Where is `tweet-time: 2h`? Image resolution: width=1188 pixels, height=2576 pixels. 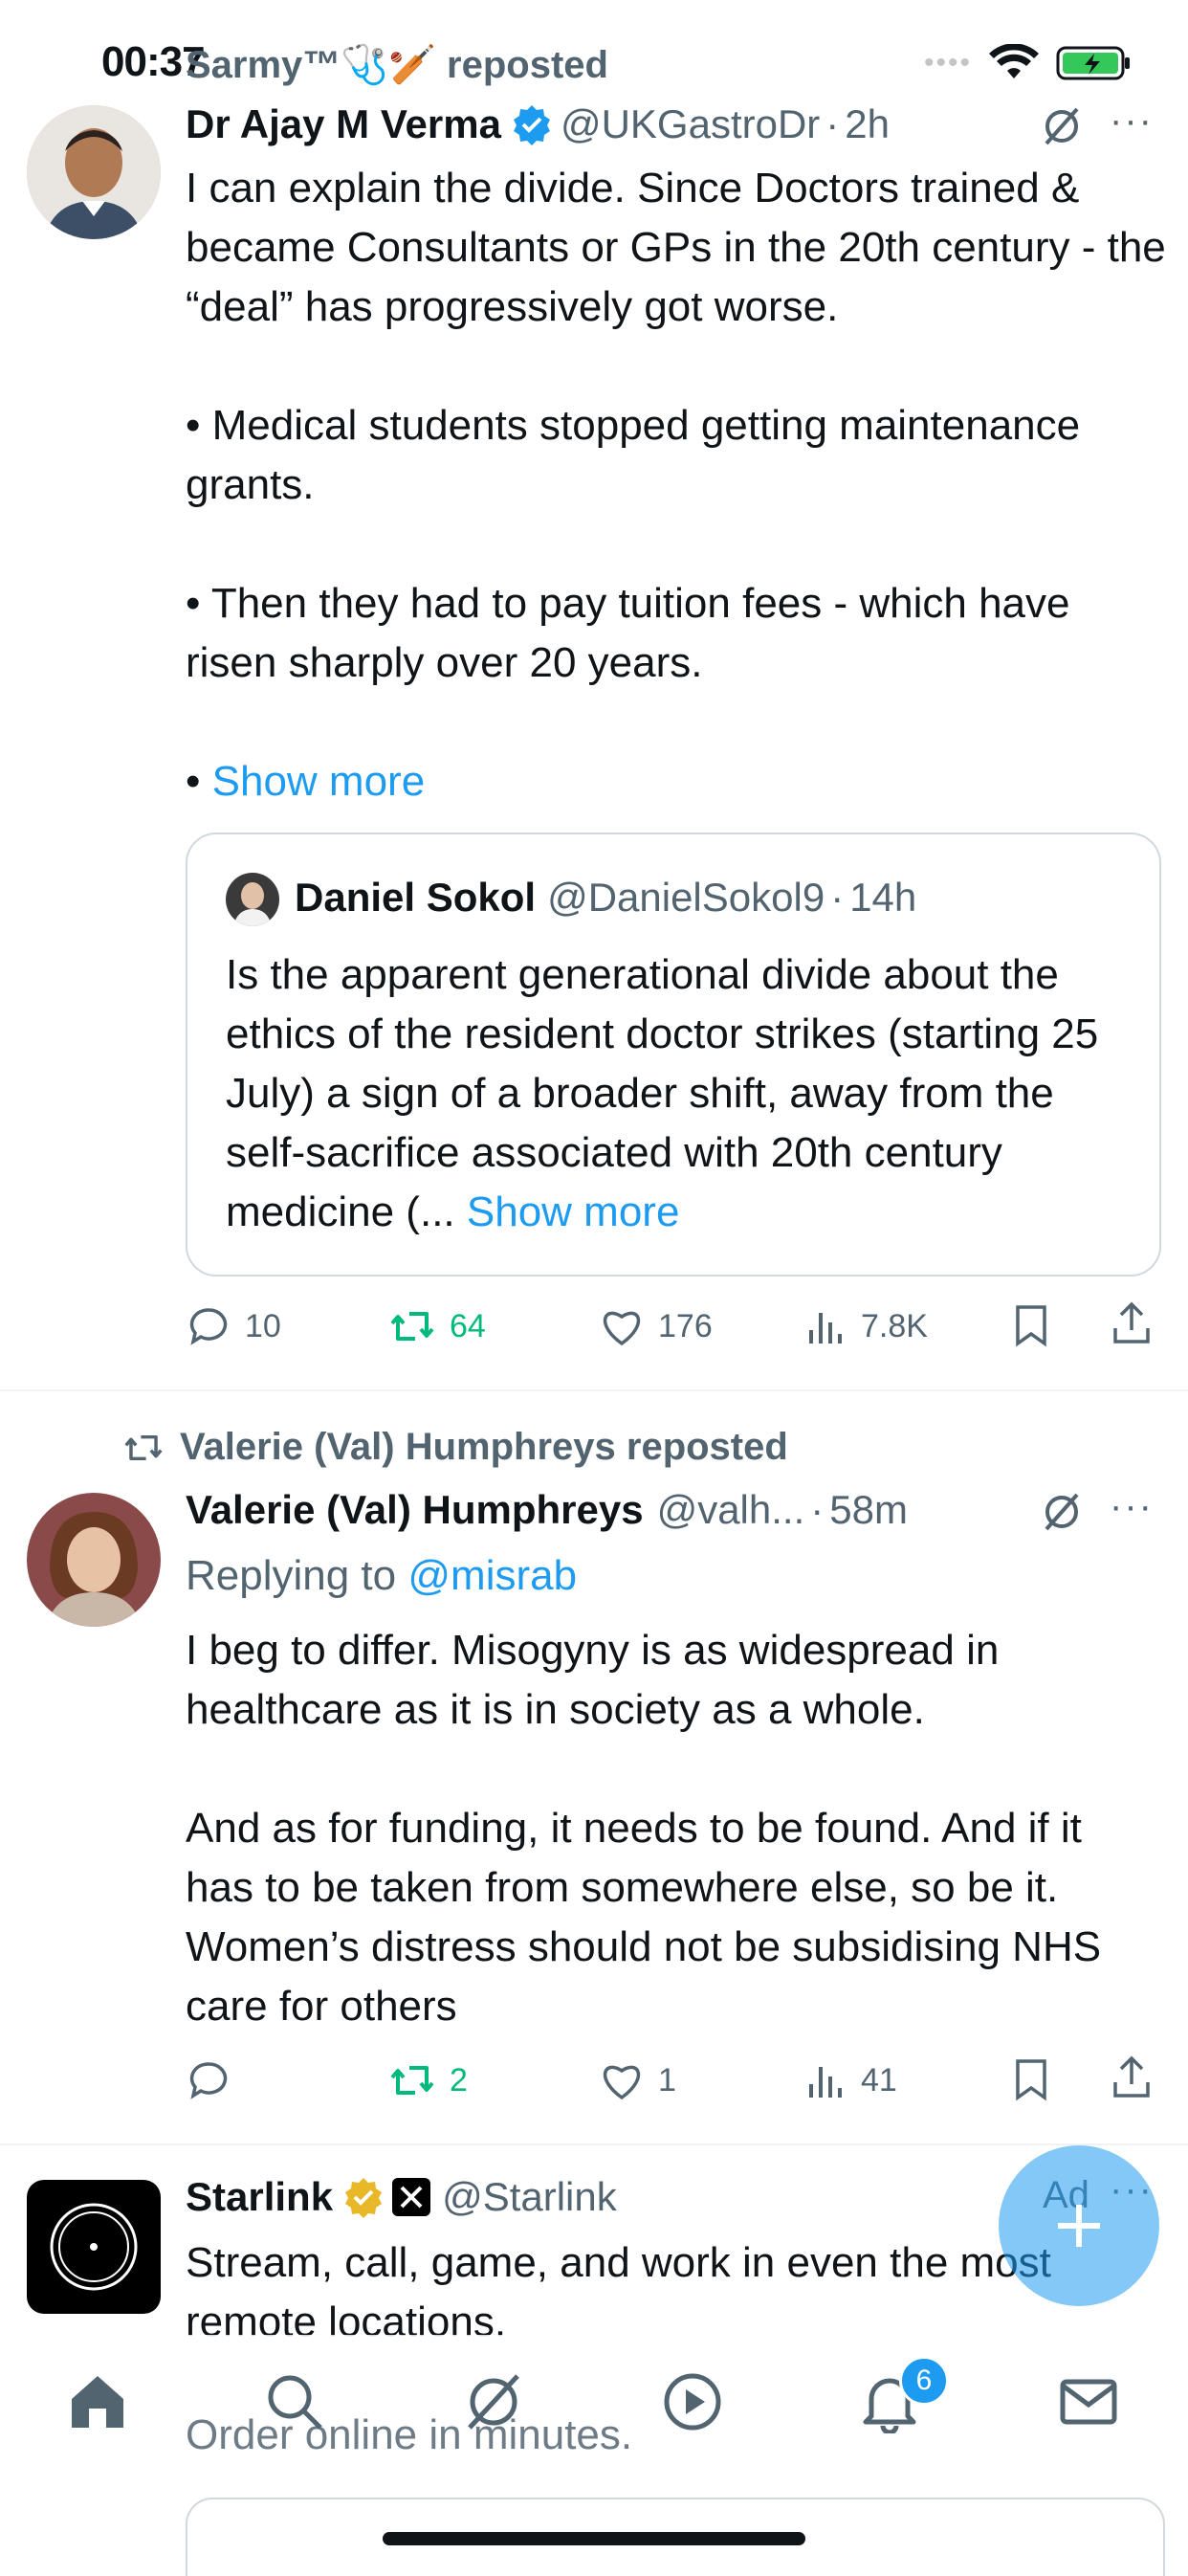
tweet-time: 2h is located at coordinates (867, 124).